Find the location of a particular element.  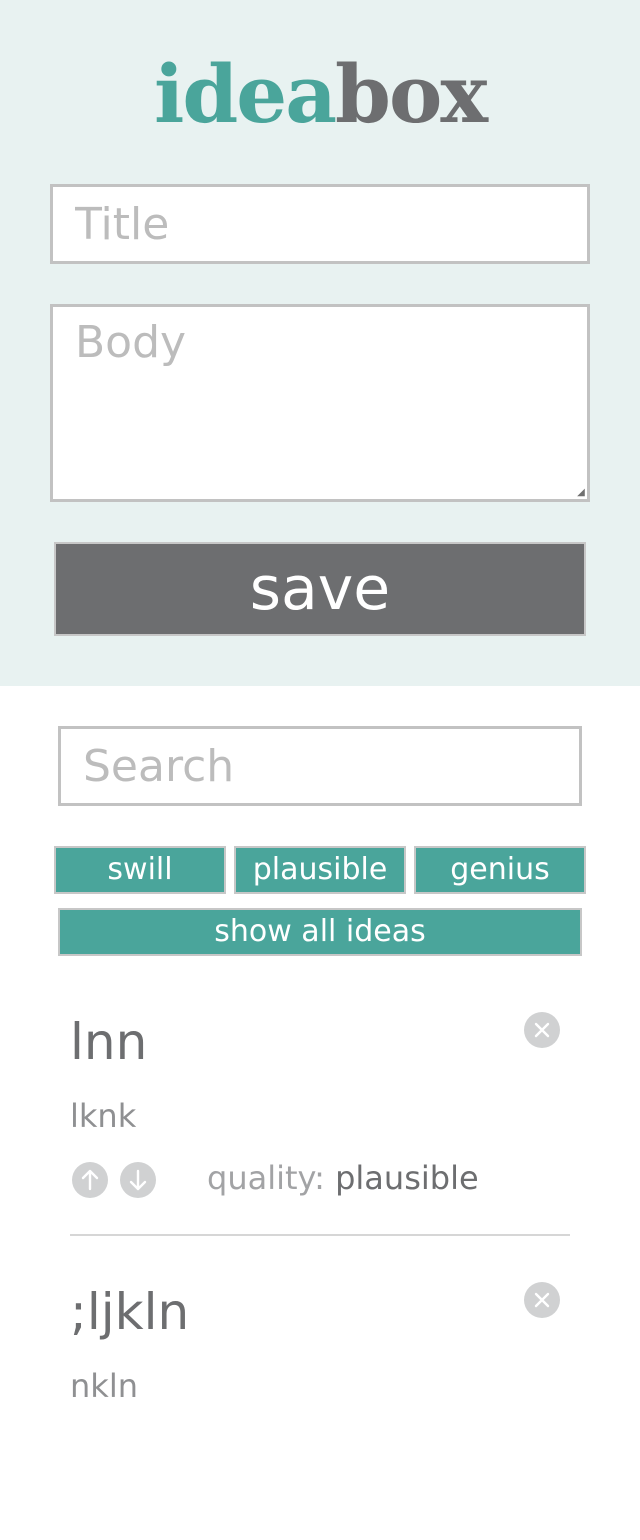

idea-body: lknk is located at coordinates (103, 1116).